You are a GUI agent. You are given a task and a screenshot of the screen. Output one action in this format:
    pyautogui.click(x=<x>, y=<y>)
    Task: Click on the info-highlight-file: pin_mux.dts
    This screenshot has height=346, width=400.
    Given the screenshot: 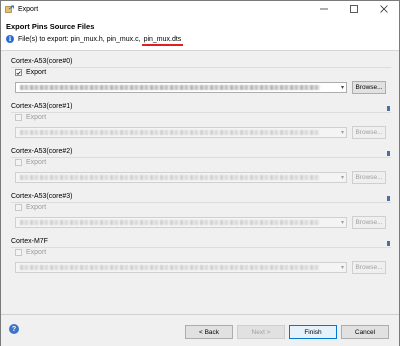 What is the action you would take?
    pyautogui.click(x=162, y=40)
    